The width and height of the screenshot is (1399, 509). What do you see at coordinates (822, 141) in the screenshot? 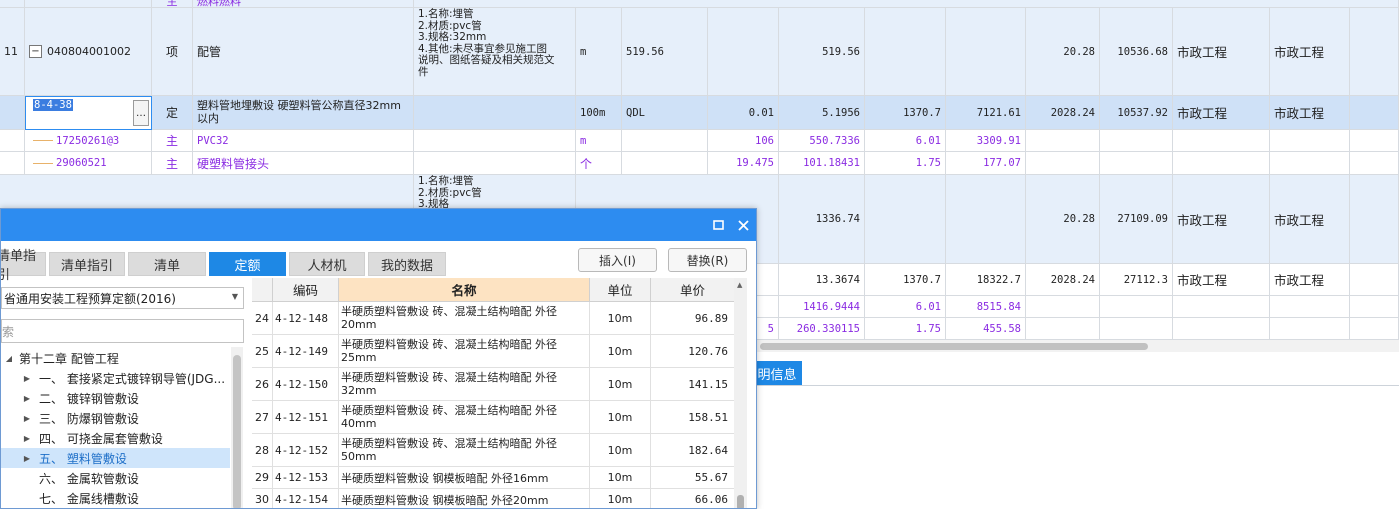
I see `row-qty: 550.7336` at bounding box center [822, 141].